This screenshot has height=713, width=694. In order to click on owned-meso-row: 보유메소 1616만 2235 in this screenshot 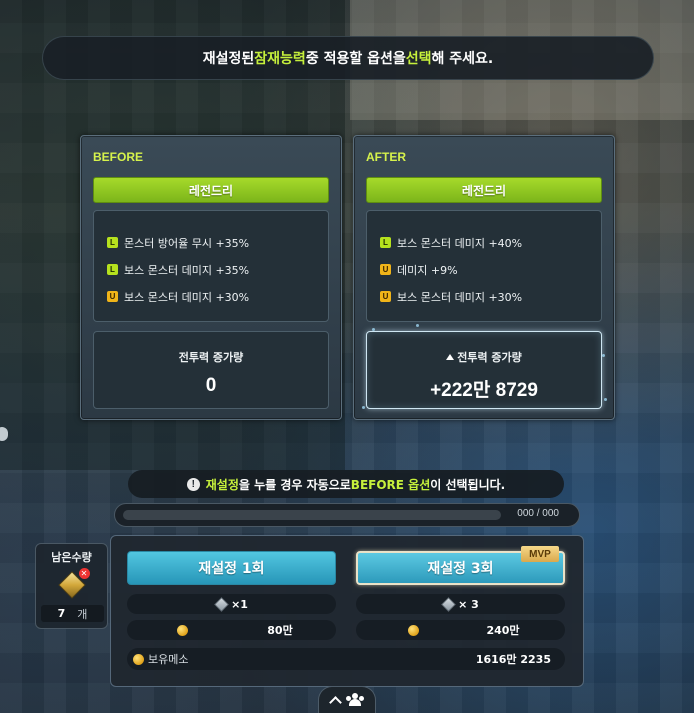, I will do `click(346, 659)`.